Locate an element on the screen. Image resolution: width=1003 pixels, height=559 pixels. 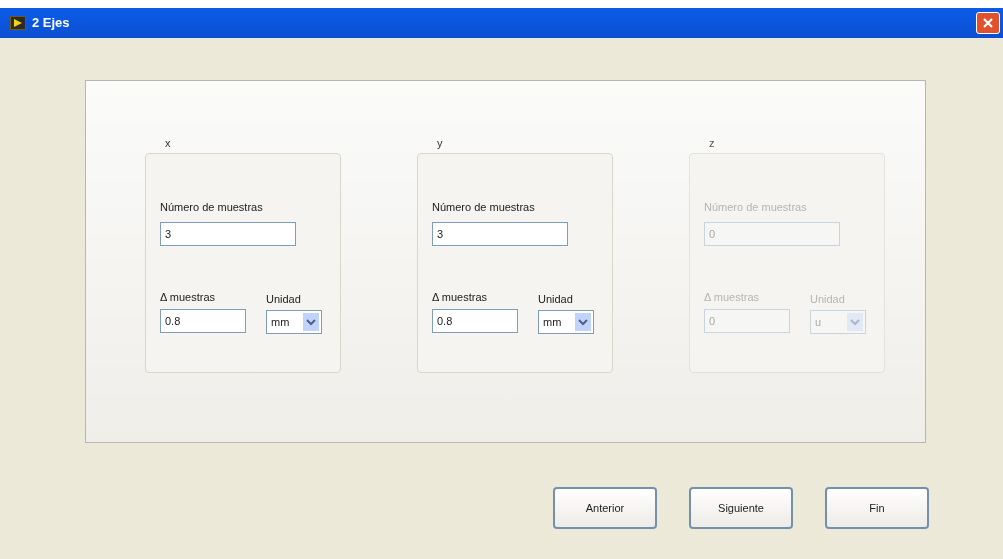
nav-button: Fin is located at coordinates (877, 508).